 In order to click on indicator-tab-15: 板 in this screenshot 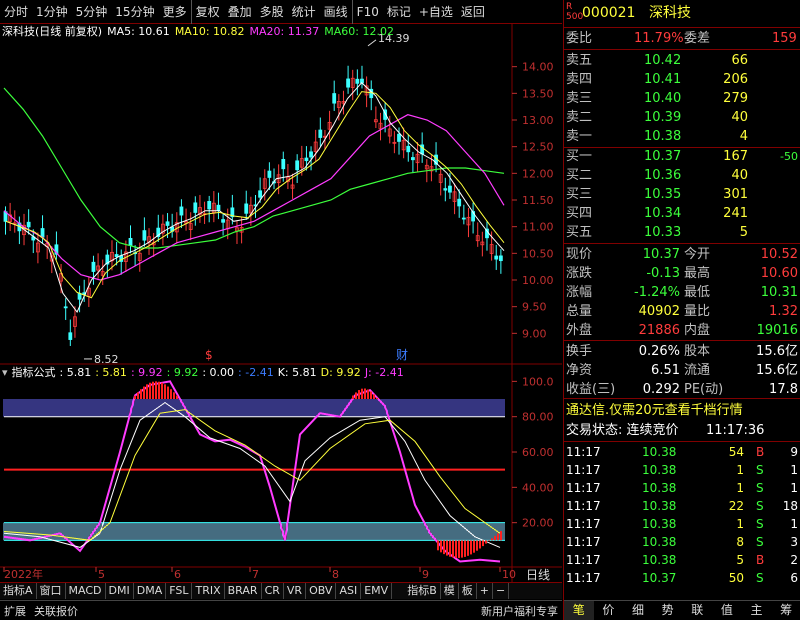, I will do `click(468, 591)`.